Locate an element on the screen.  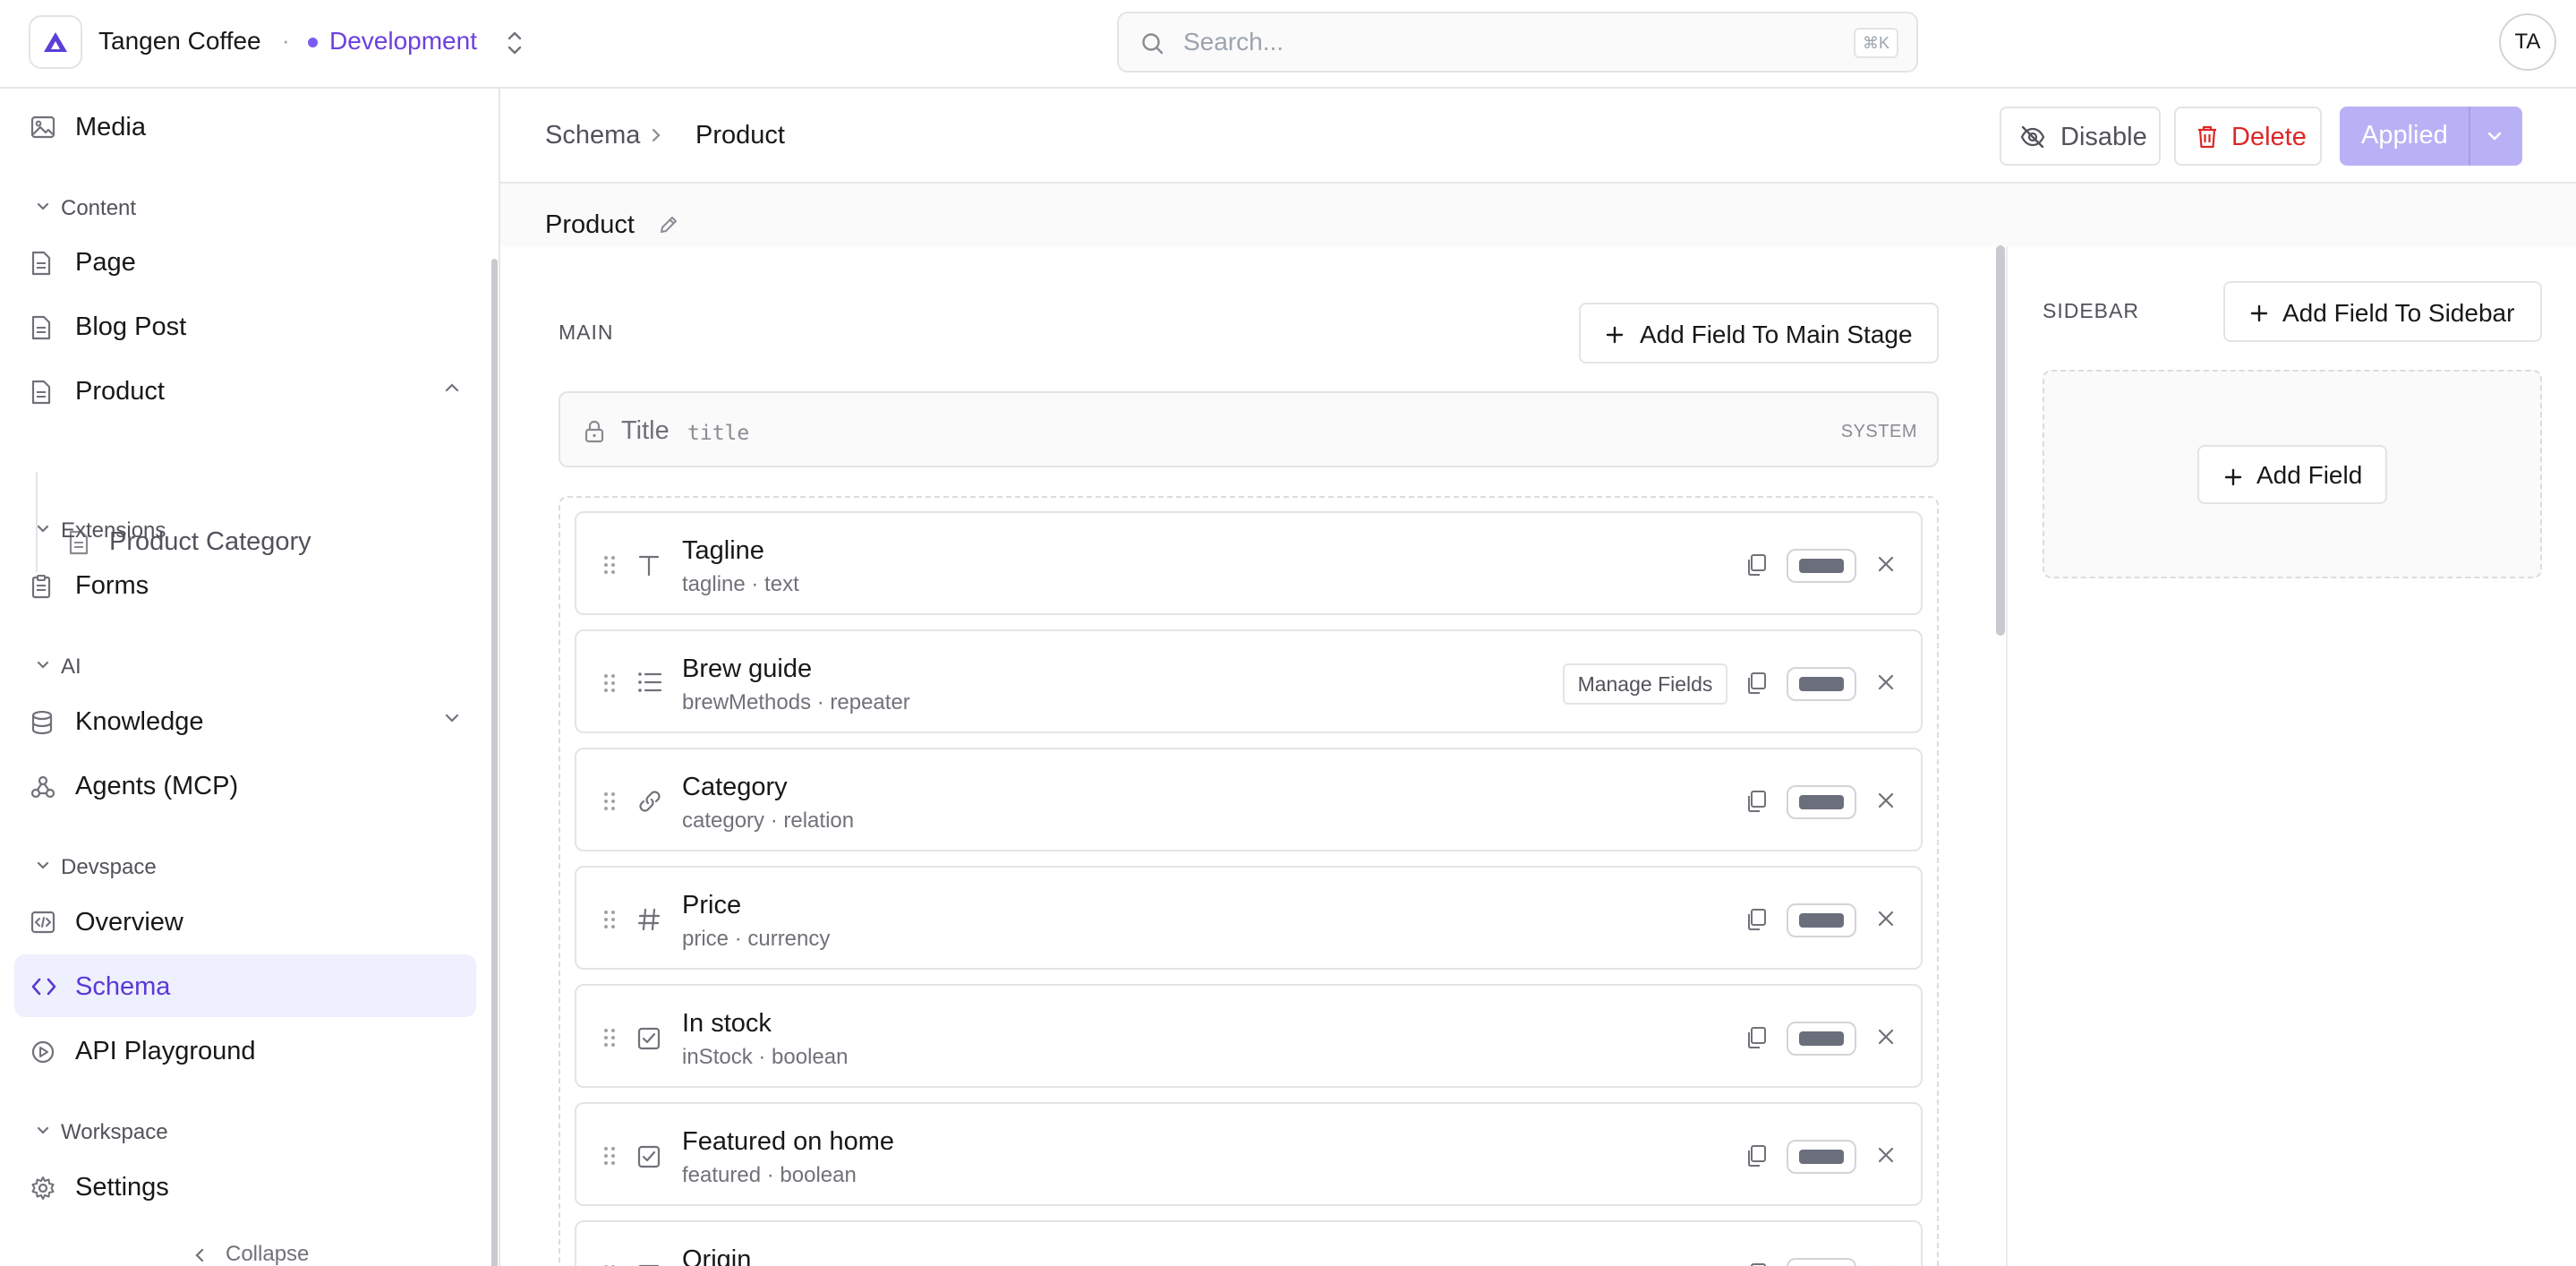
avatar: TA is located at coordinates (2527, 42).